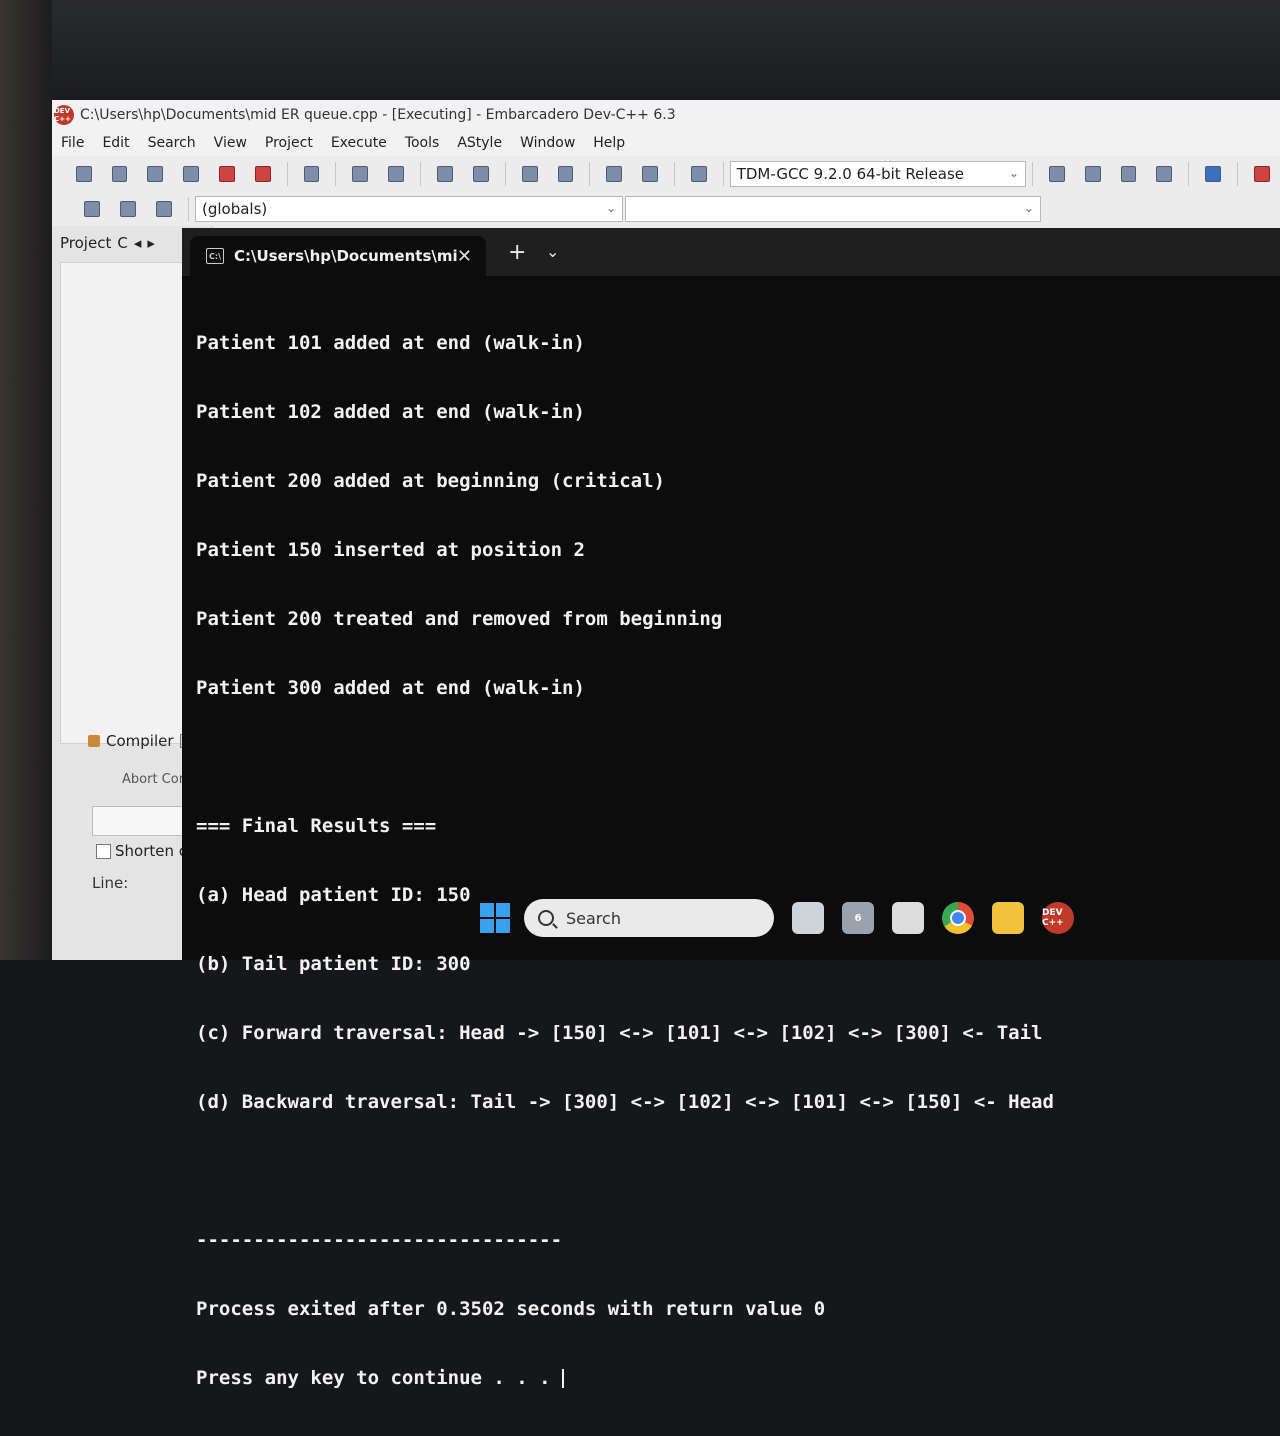 Image resolution: width=1280 pixels, height=1436 pixels. What do you see at coordinates (390, 412) in the screenshot?
I see `output-line: Patient 102 added at end (walk-in)` at bounding box center [390, 412].